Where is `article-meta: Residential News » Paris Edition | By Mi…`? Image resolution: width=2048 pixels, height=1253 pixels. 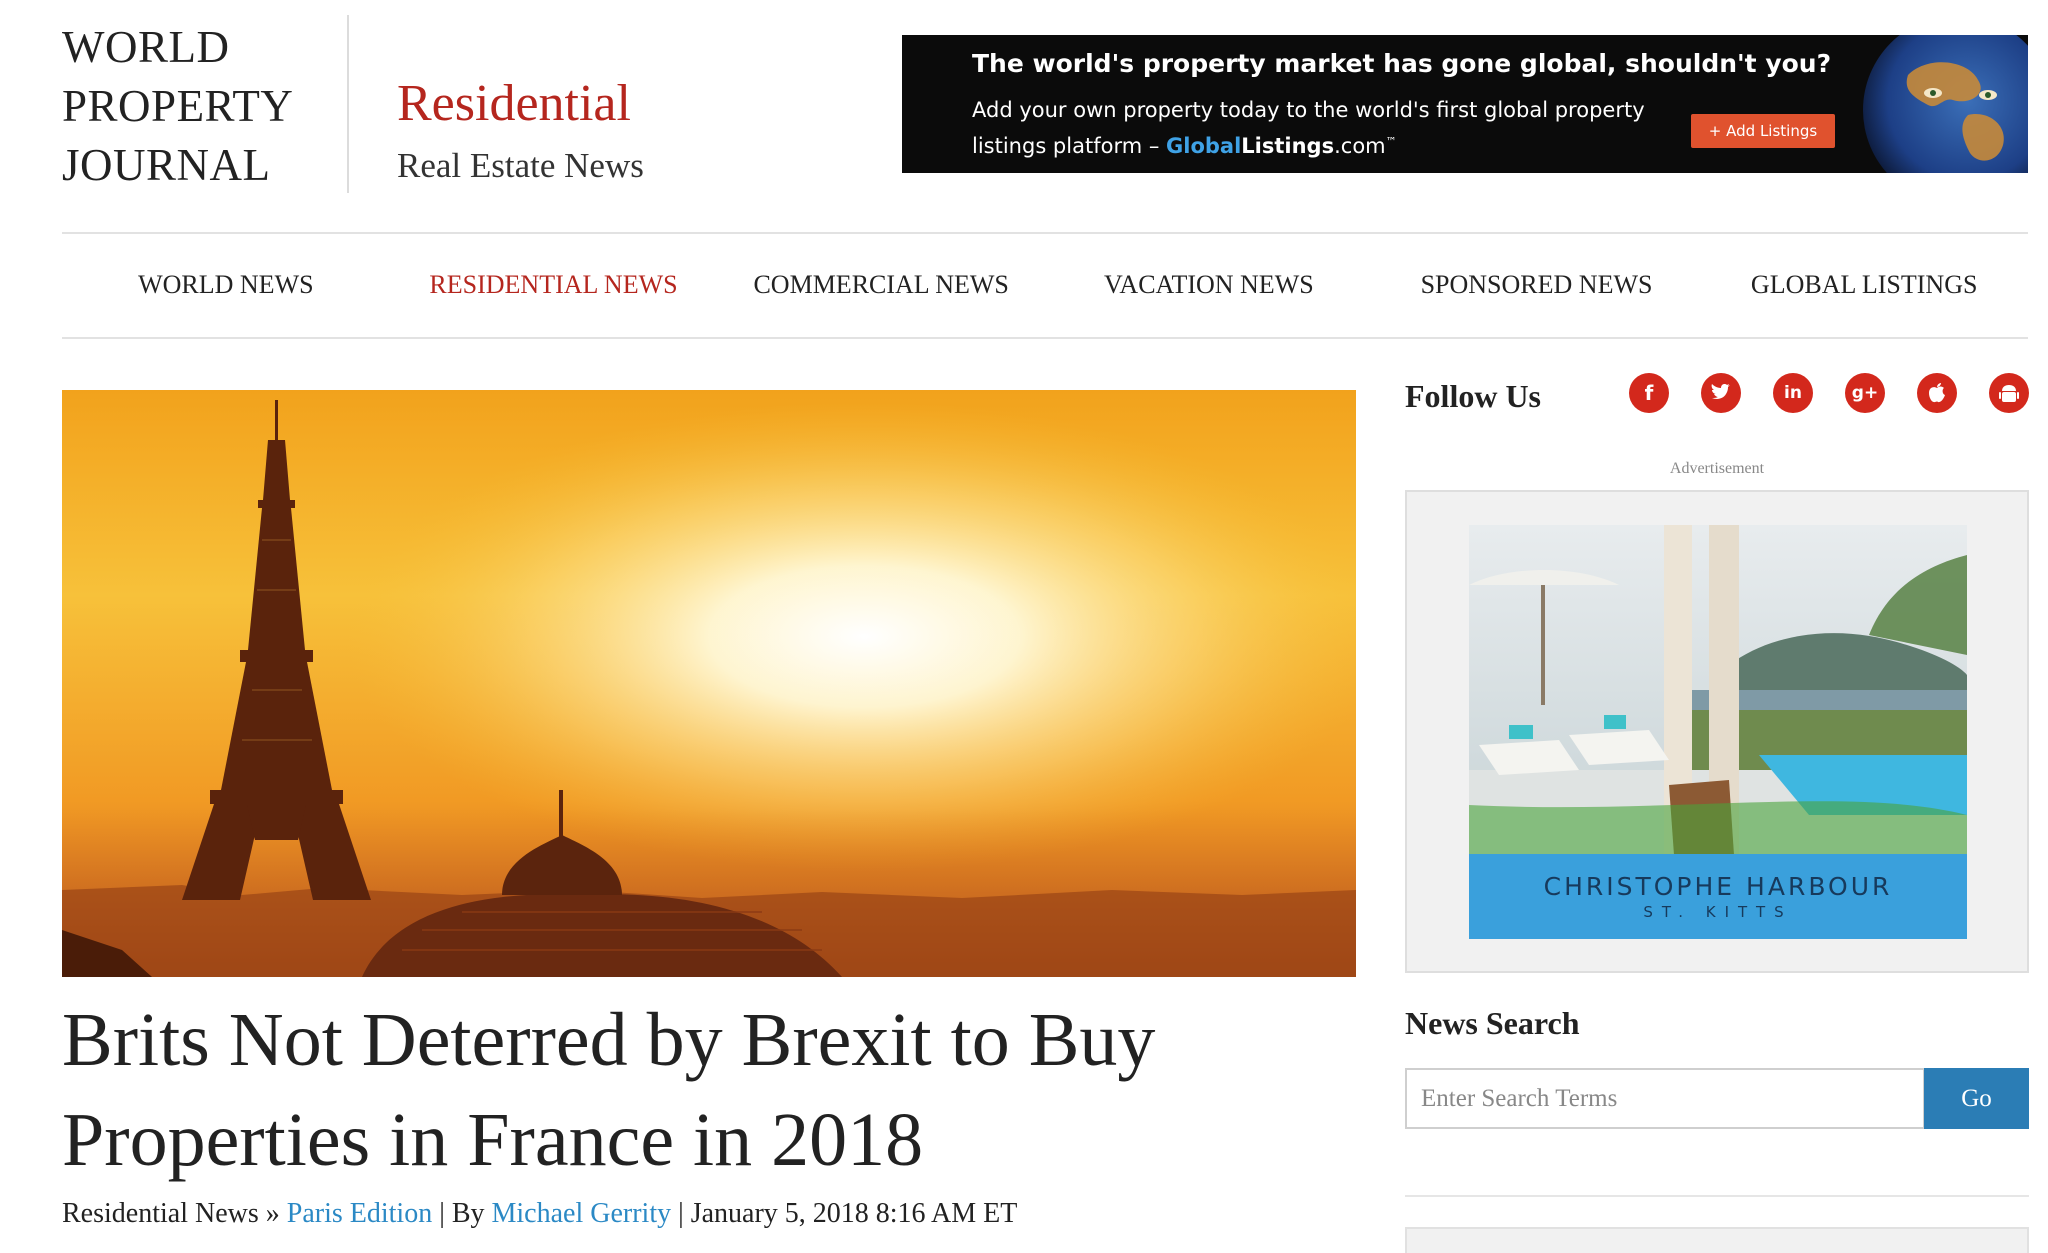 article-meta: Residential News » Paris Edition | By Mi… is located at coordinates (539, 1214).